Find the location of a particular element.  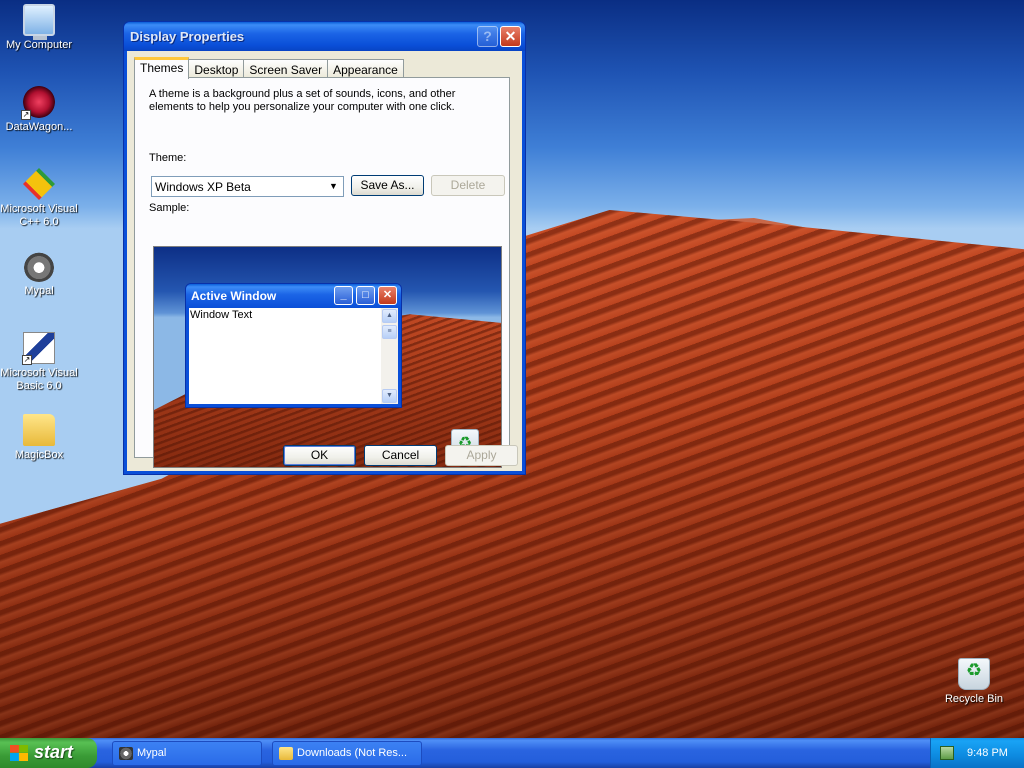

close-icon: ✕ is located at coordinates (387, 295).